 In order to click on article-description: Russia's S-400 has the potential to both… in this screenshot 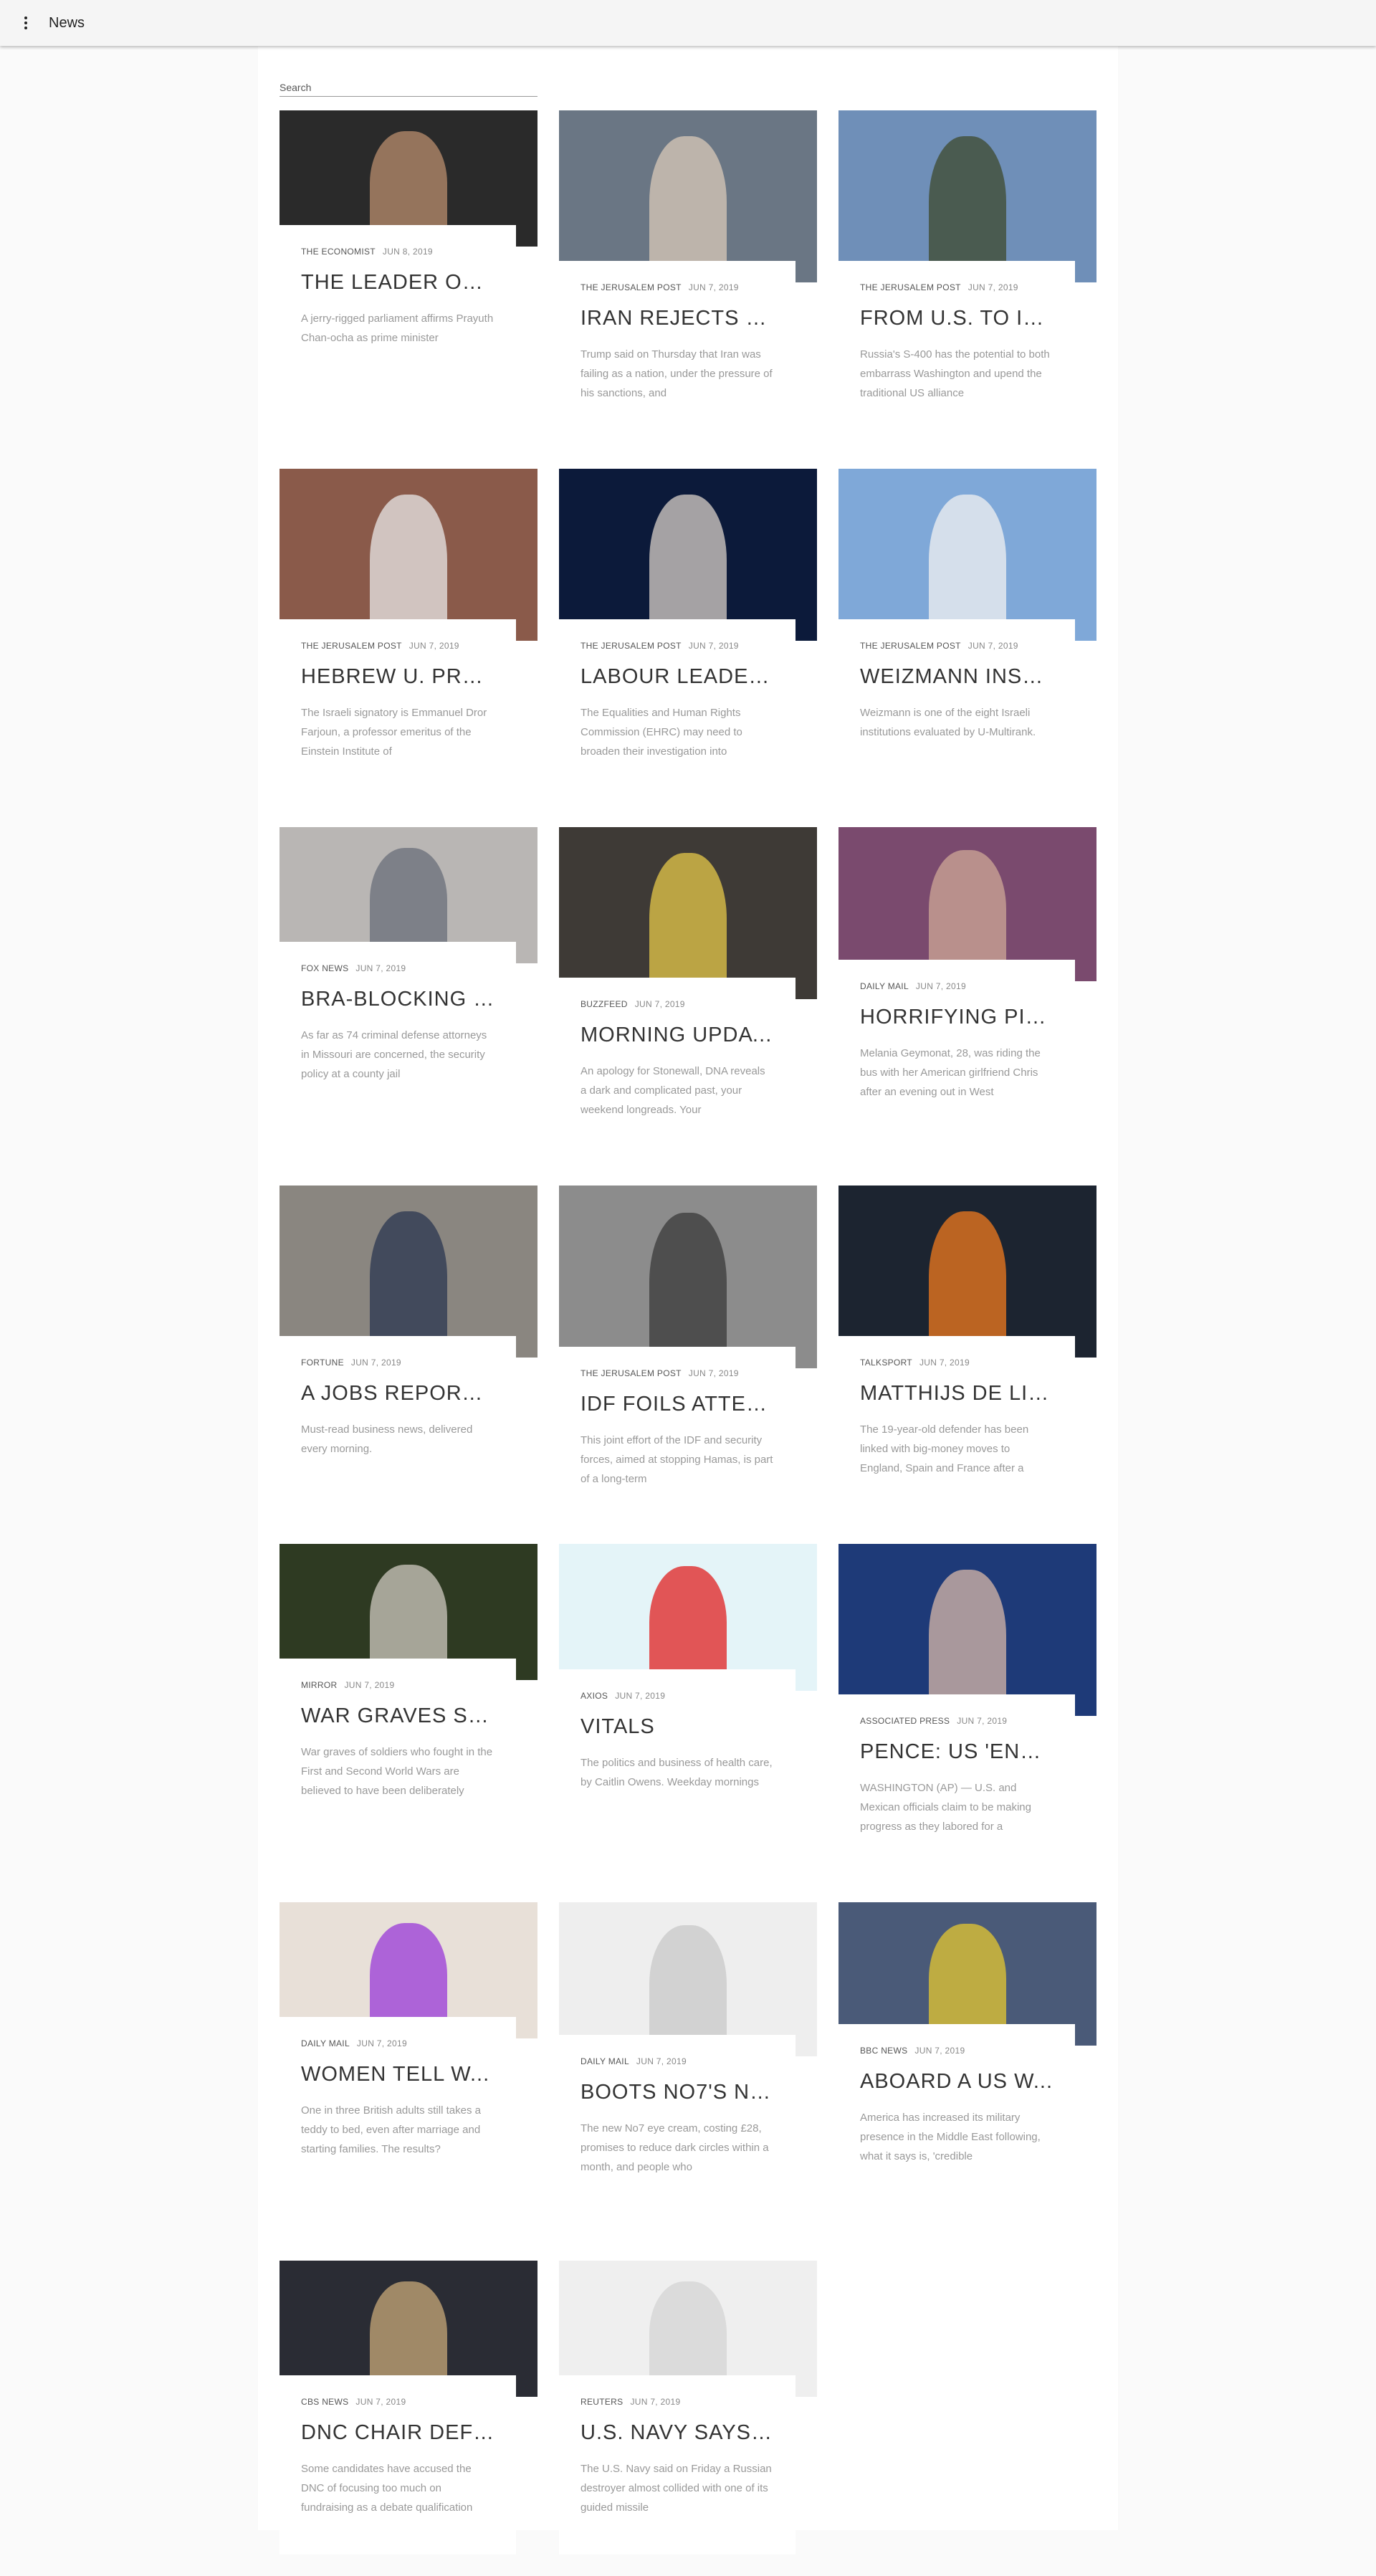, I will do `click(955, 373)`.